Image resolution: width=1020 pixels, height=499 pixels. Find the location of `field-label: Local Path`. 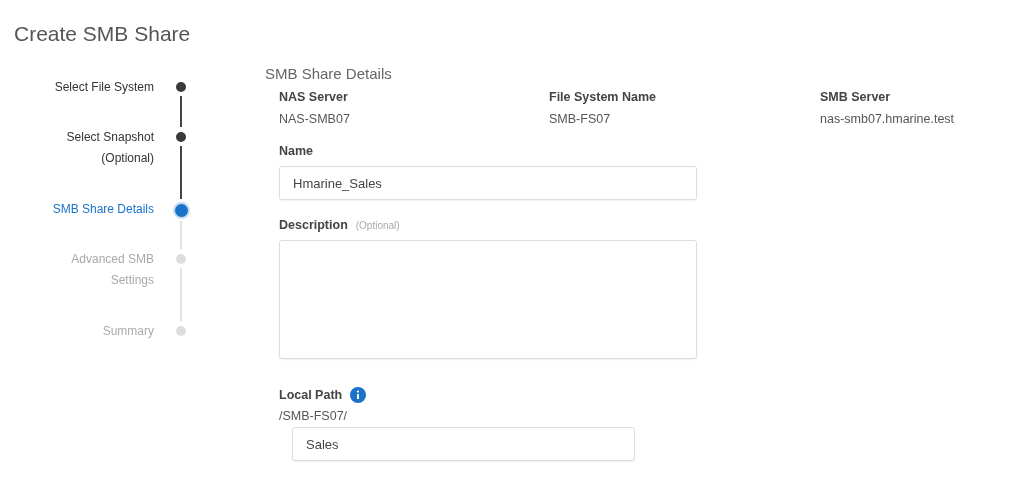

field-label: Local Path is located at coordinates (311, 395).